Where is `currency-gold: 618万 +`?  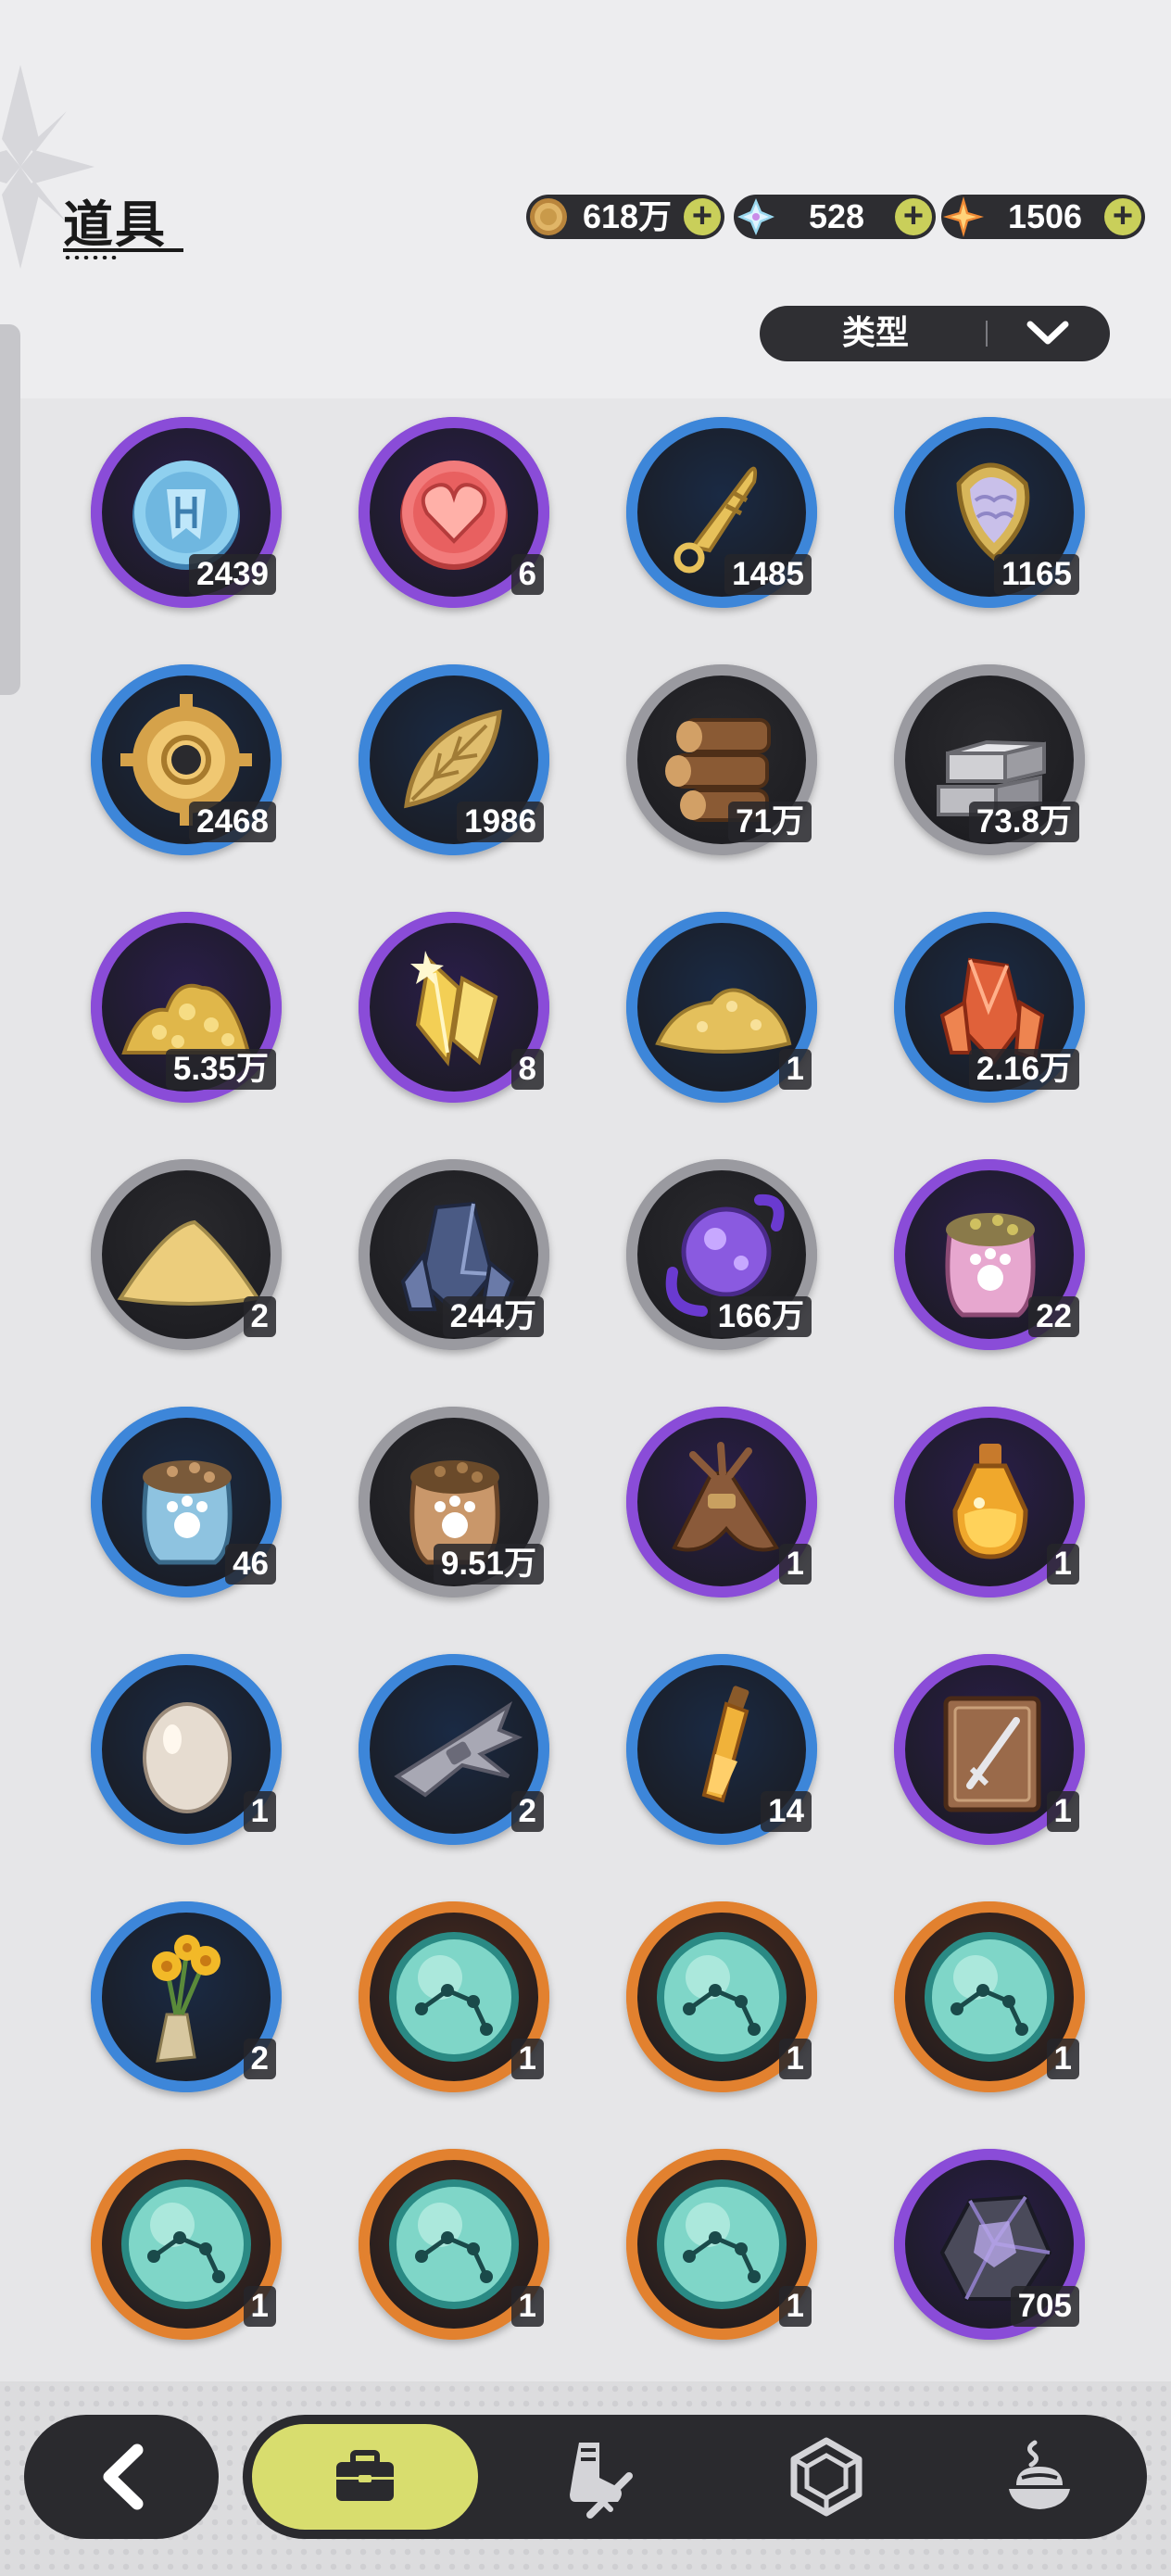 currency-gold: 618万 + is located at coordinates (625, 217).